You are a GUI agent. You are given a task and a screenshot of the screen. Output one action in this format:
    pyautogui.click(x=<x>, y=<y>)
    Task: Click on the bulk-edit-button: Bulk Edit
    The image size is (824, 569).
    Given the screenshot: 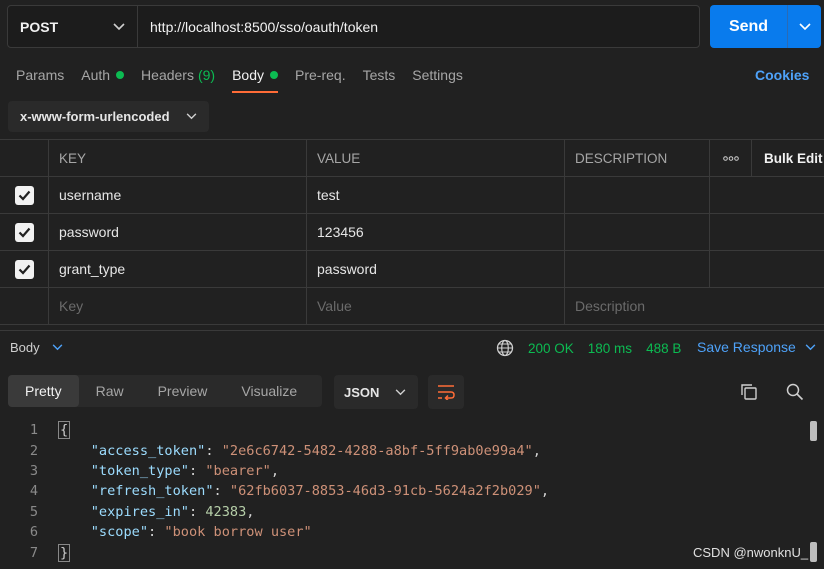 What is the action you would take?
    pyautogui.click(x=788, y=158)
    